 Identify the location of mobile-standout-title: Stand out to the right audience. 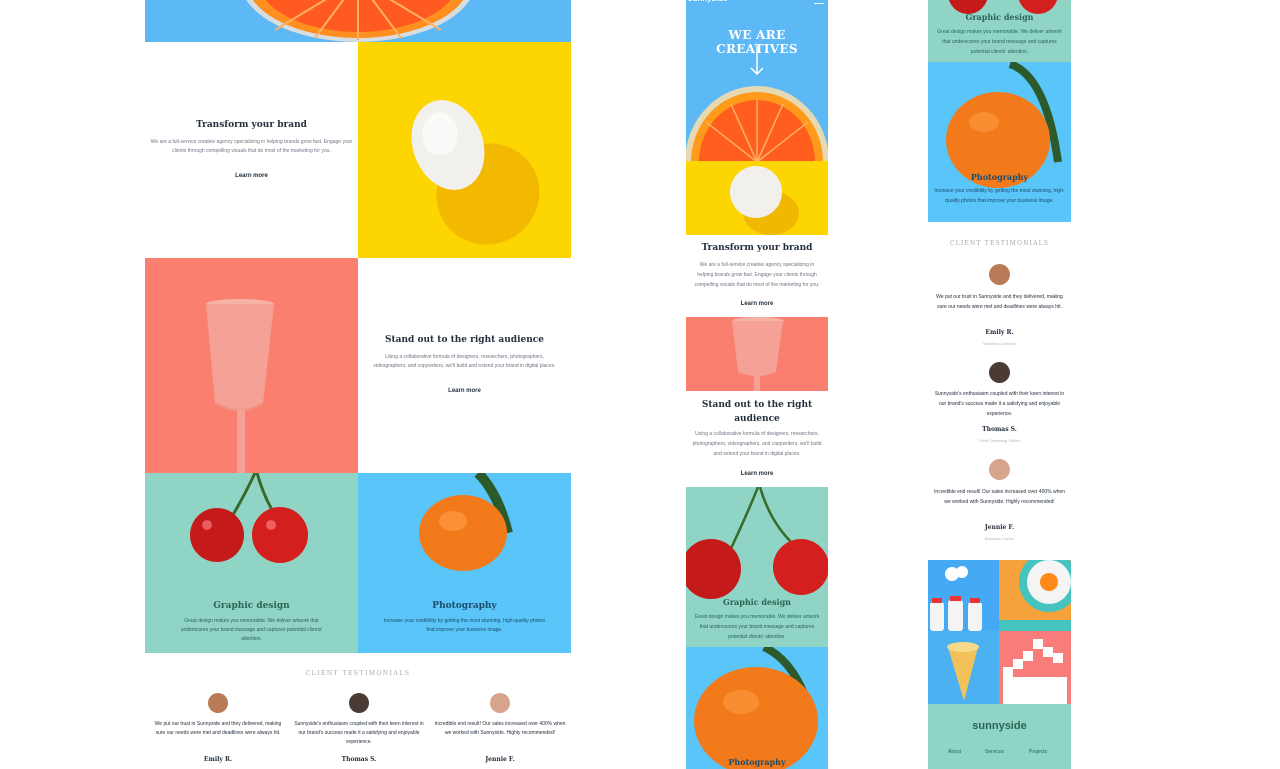
(757, 412).